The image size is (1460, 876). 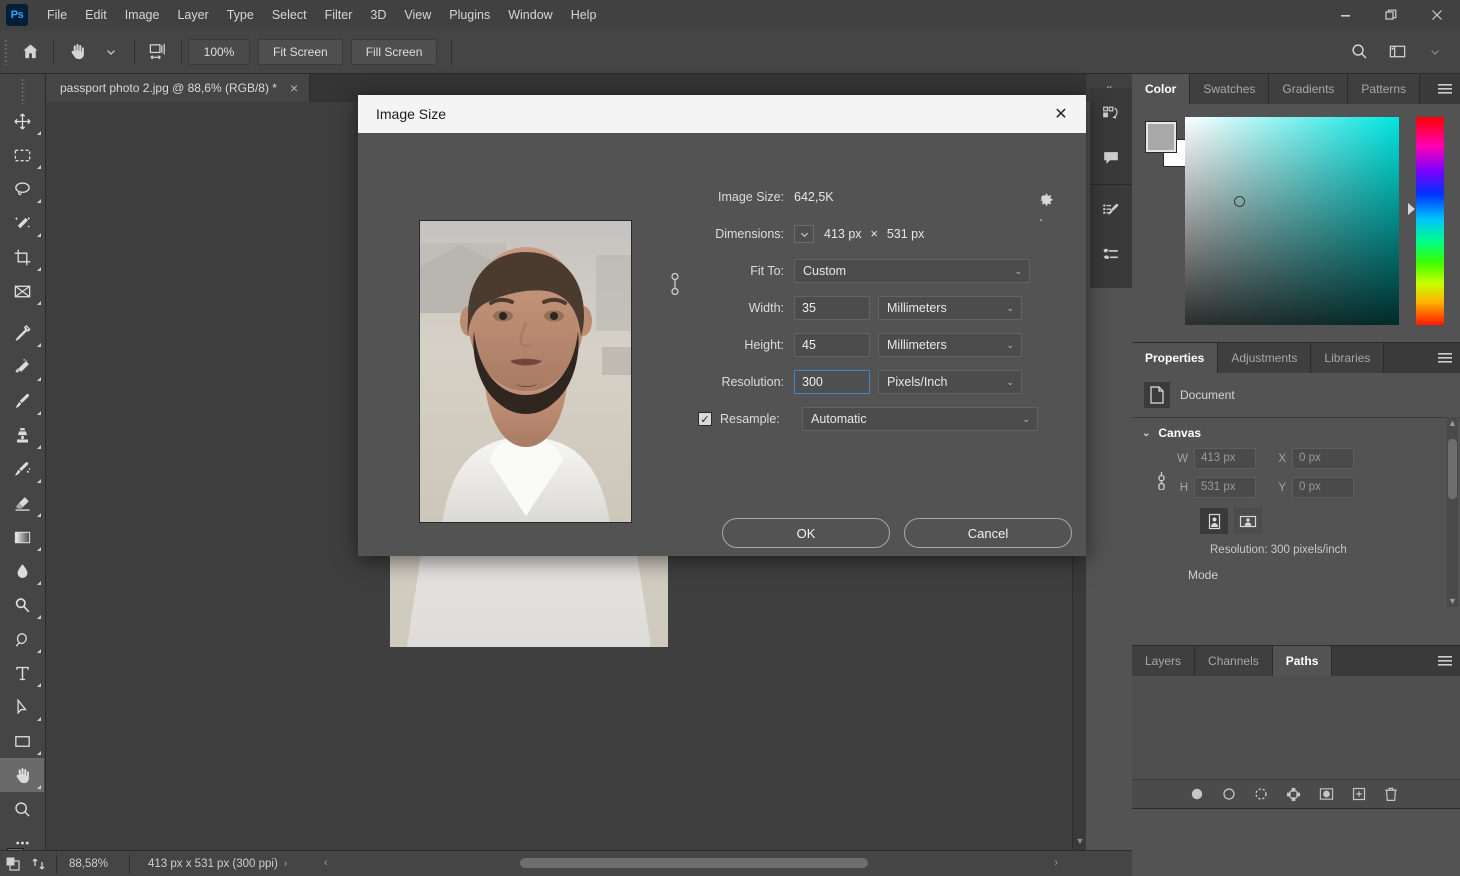 What do you see at coordinates (1061, 114) in the screenshot?
I see `close-icon: ✕` at bounding box center [1061, 114].